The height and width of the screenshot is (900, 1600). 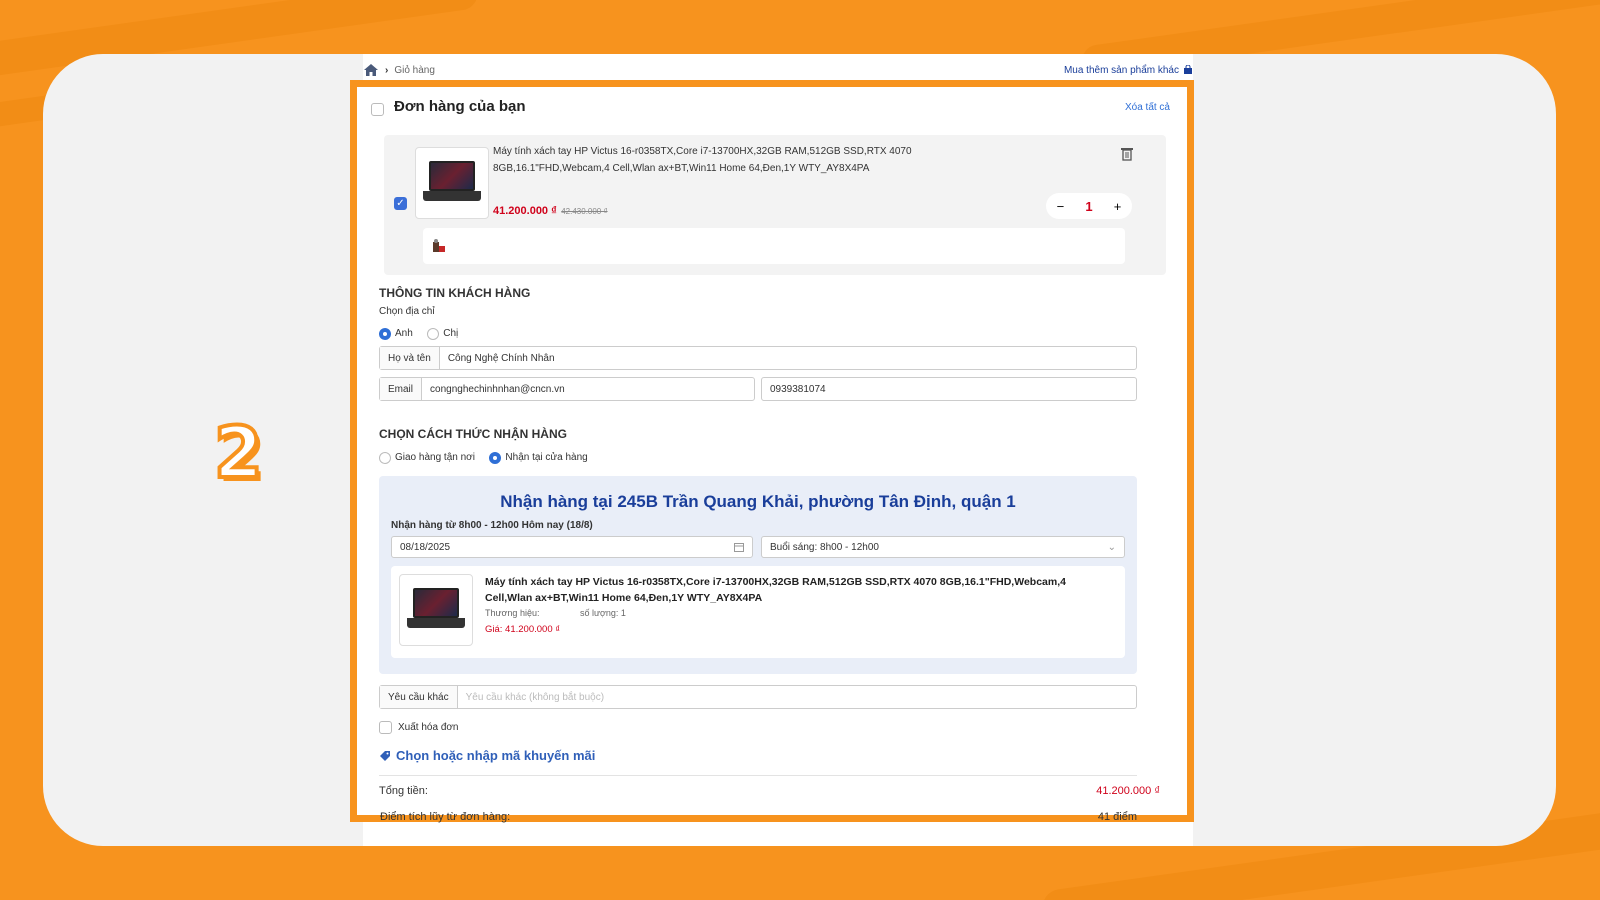 I want to click on brand-label: Thương hiệu:, so click(x=512, y=613).